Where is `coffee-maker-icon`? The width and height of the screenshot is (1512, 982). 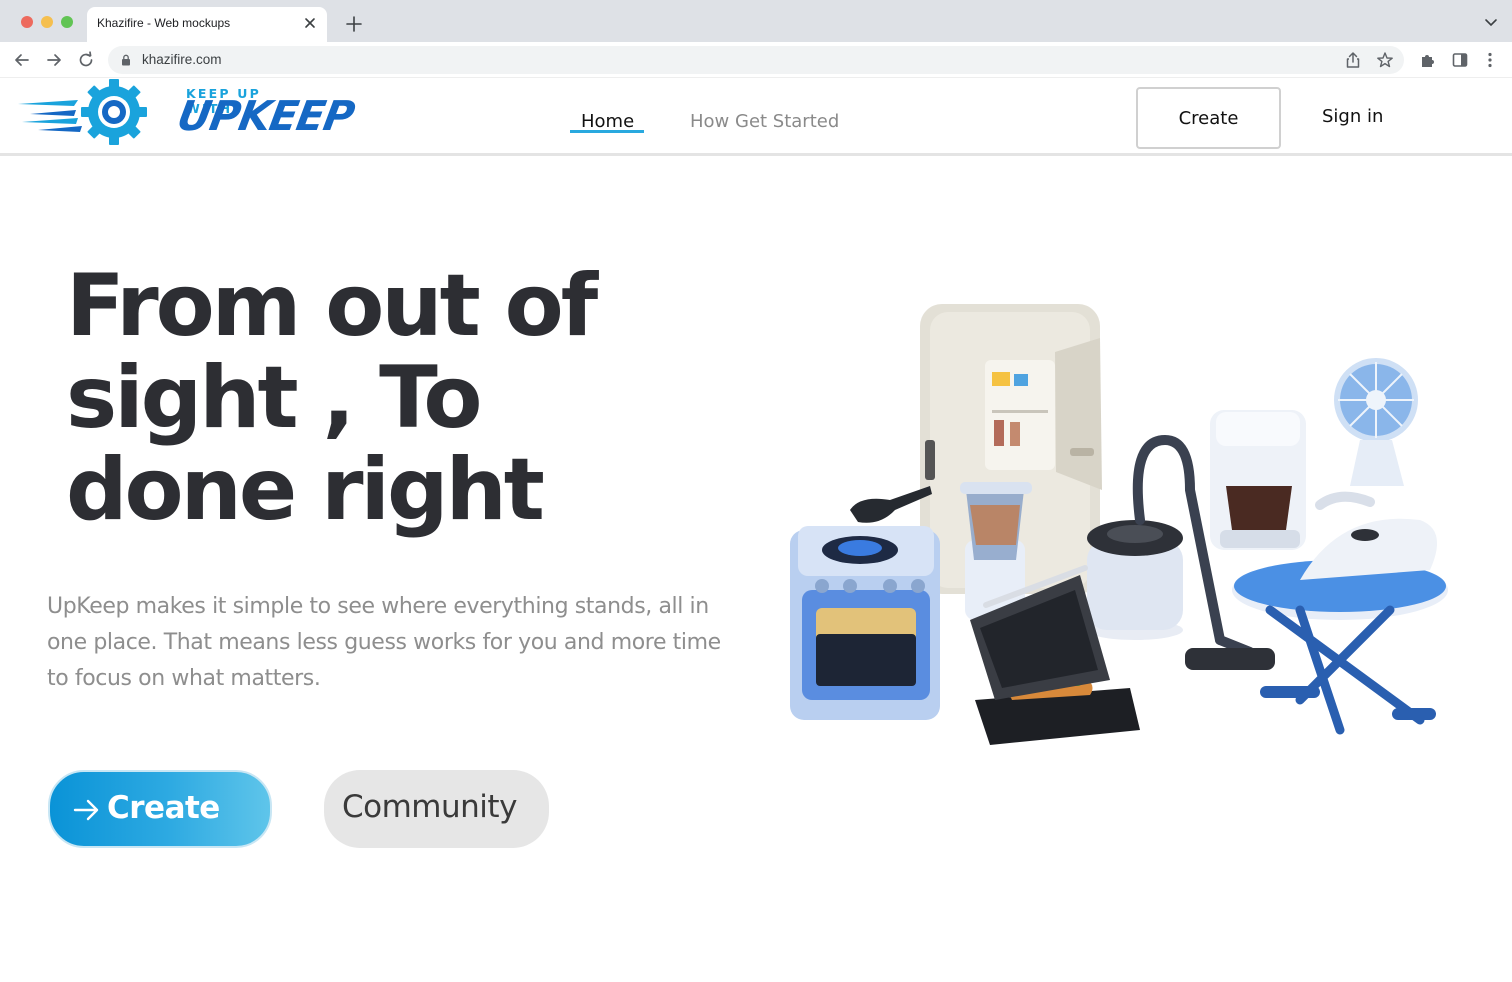 coffee-maker-icon is located at coordinates (1258, 480).